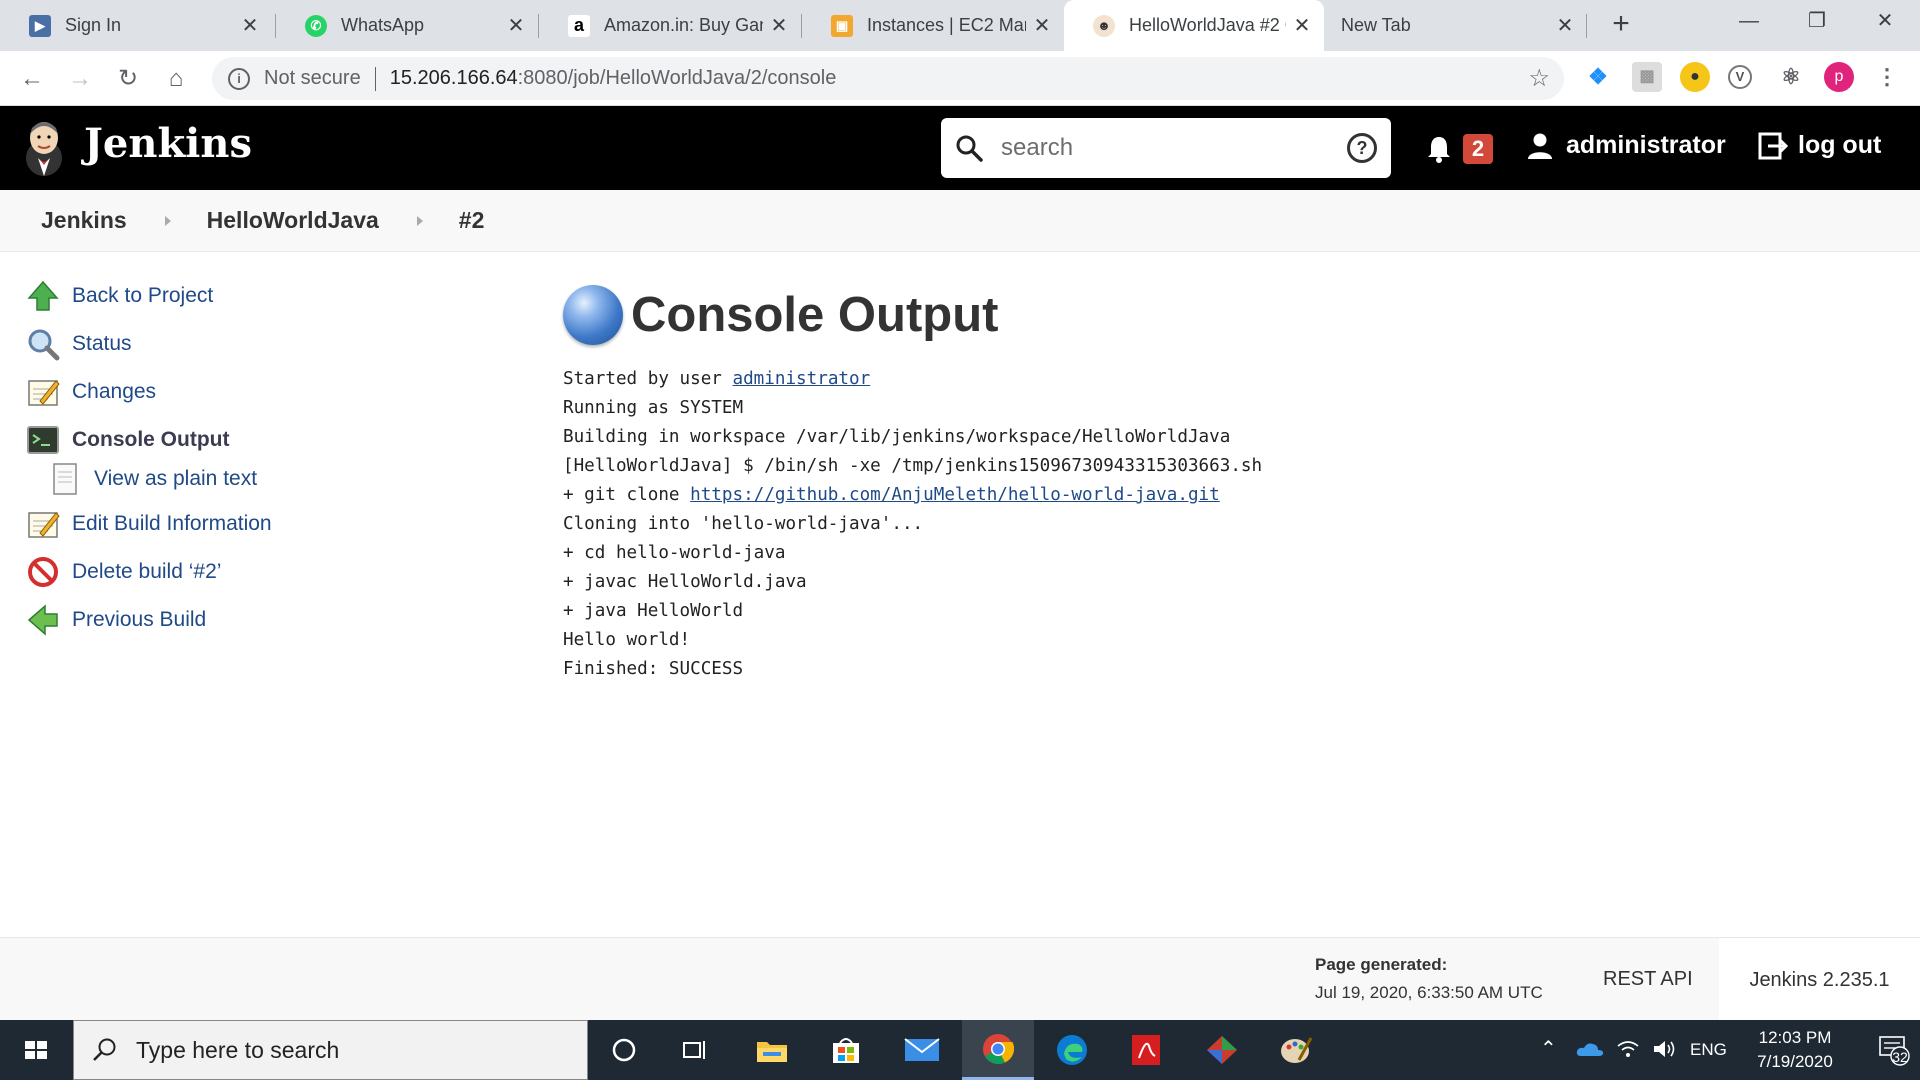 This screenshot has width=1920, height=1085. What do you see at coordinates (266, 524) in the screenshot?
I see `sidebar-item-edit-build-information: Edit Build Information` at bounding box center [266, 524].